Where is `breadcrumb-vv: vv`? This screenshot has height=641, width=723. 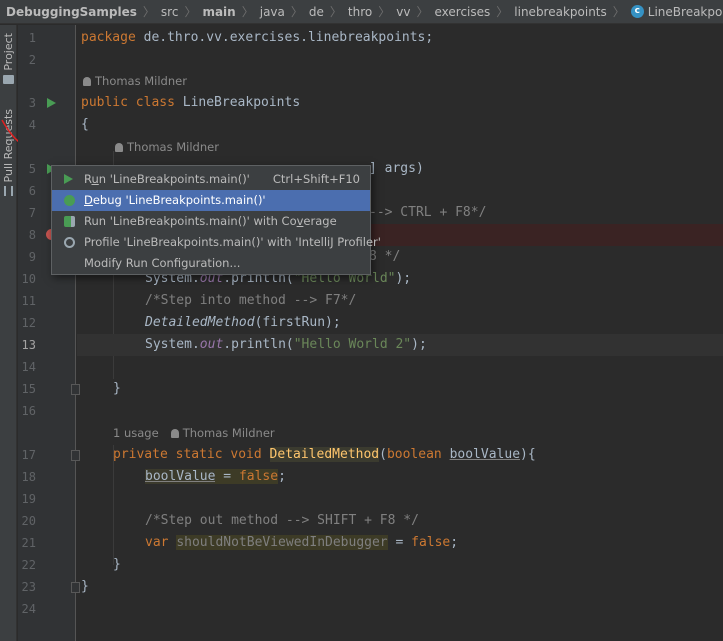
breadcrumb-vv: vv is located at coordinates (403, 12).